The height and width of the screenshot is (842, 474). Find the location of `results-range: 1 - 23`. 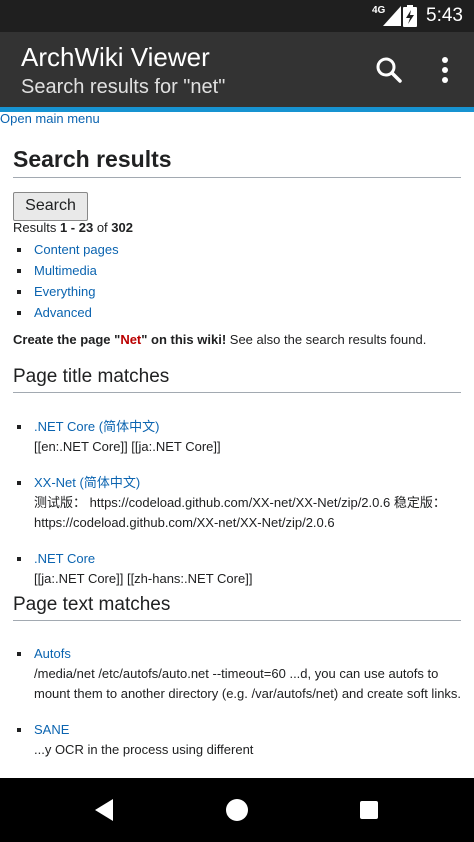

results-range: 1 - 23 is located at coordinates (76, 227).